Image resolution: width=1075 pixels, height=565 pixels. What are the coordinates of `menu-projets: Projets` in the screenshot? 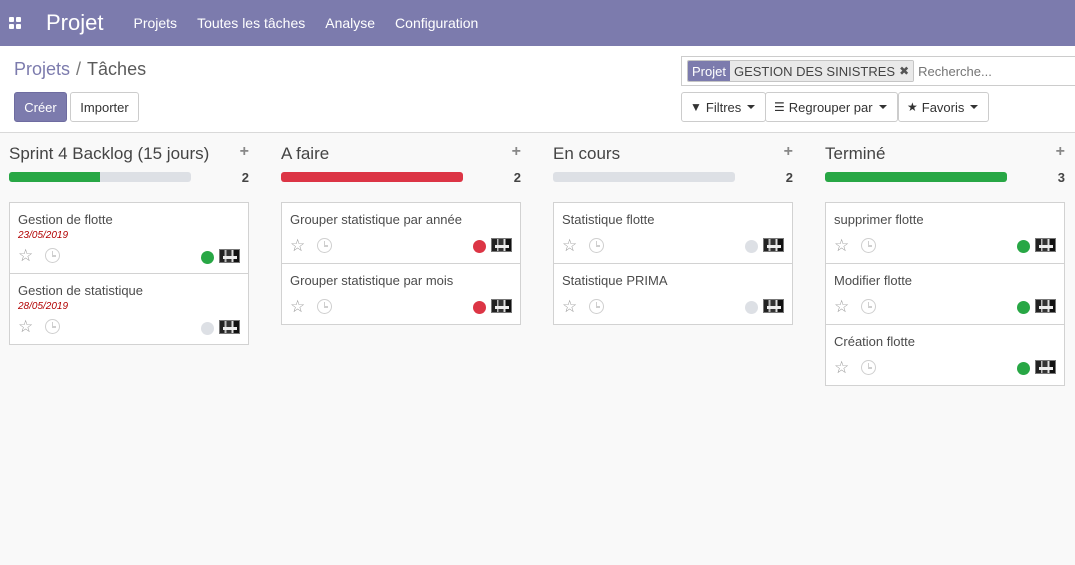 It's located at (155, 23).